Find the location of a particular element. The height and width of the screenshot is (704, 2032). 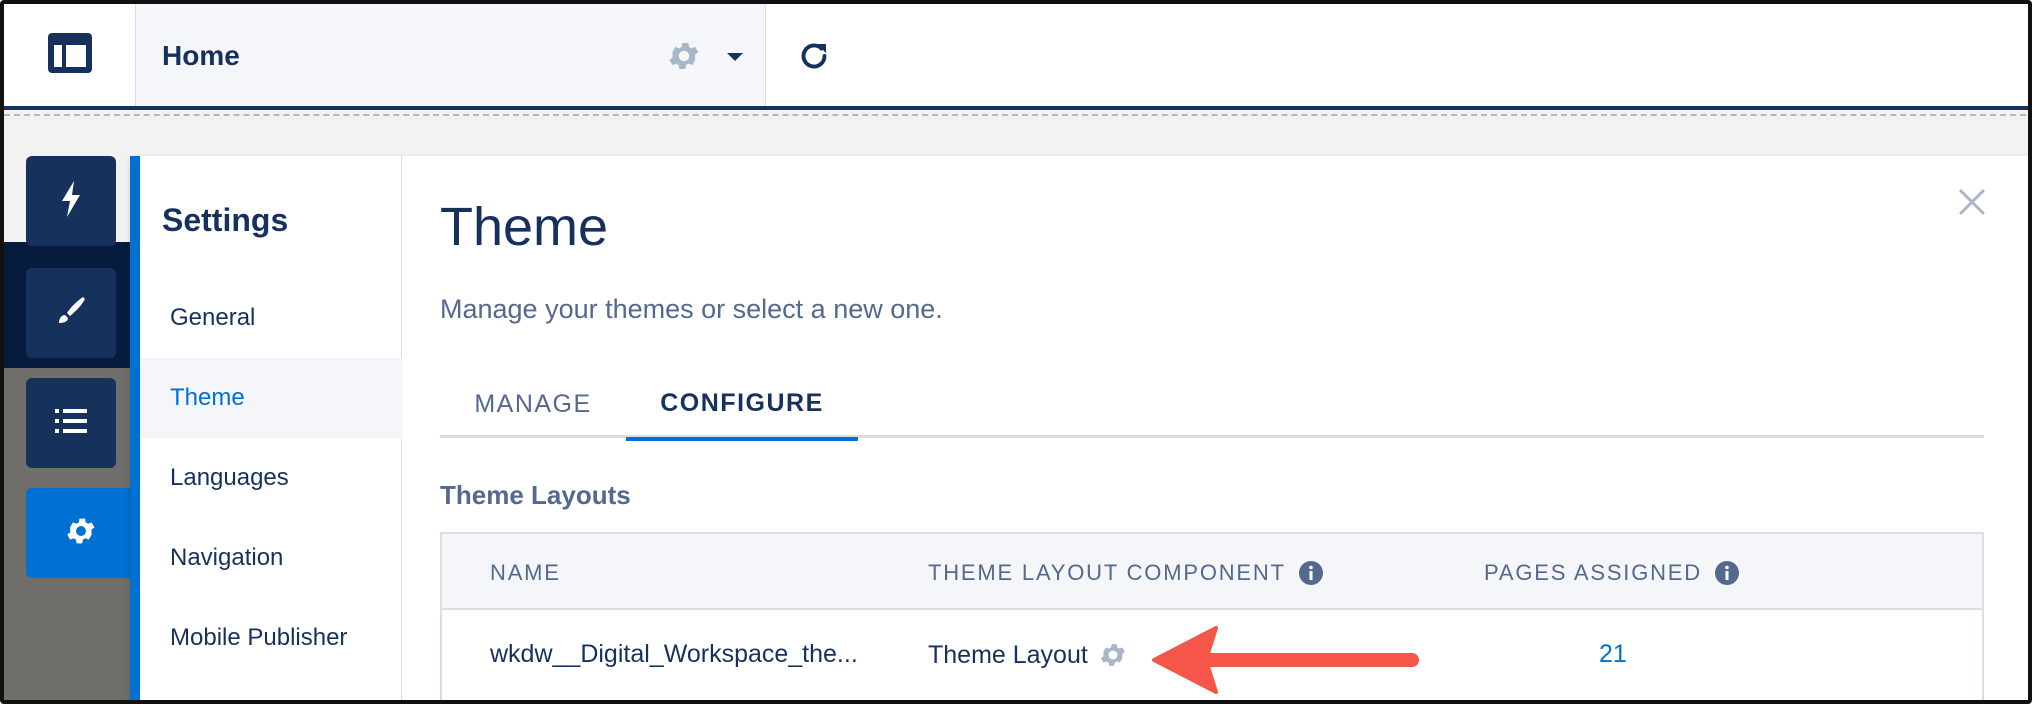

page-selector: Home is located at coordinates (451, 55).